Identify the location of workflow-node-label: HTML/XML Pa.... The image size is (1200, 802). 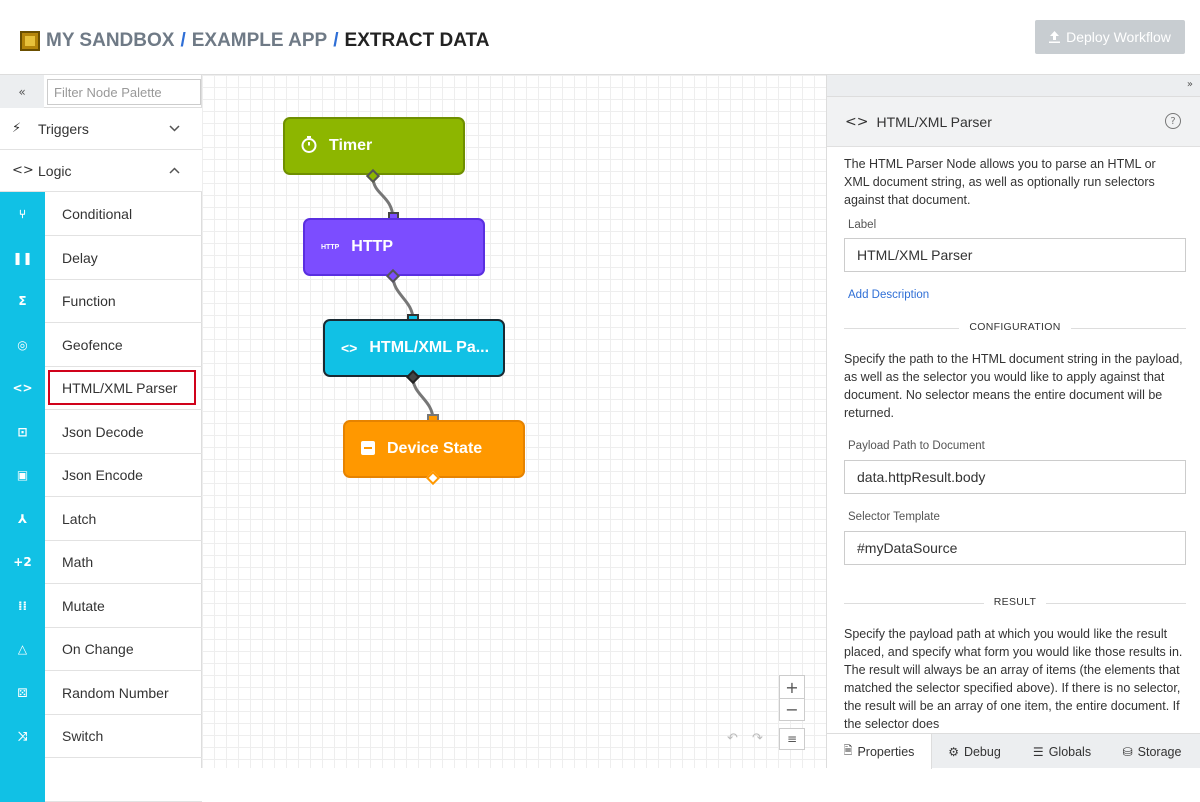
(429, 347).